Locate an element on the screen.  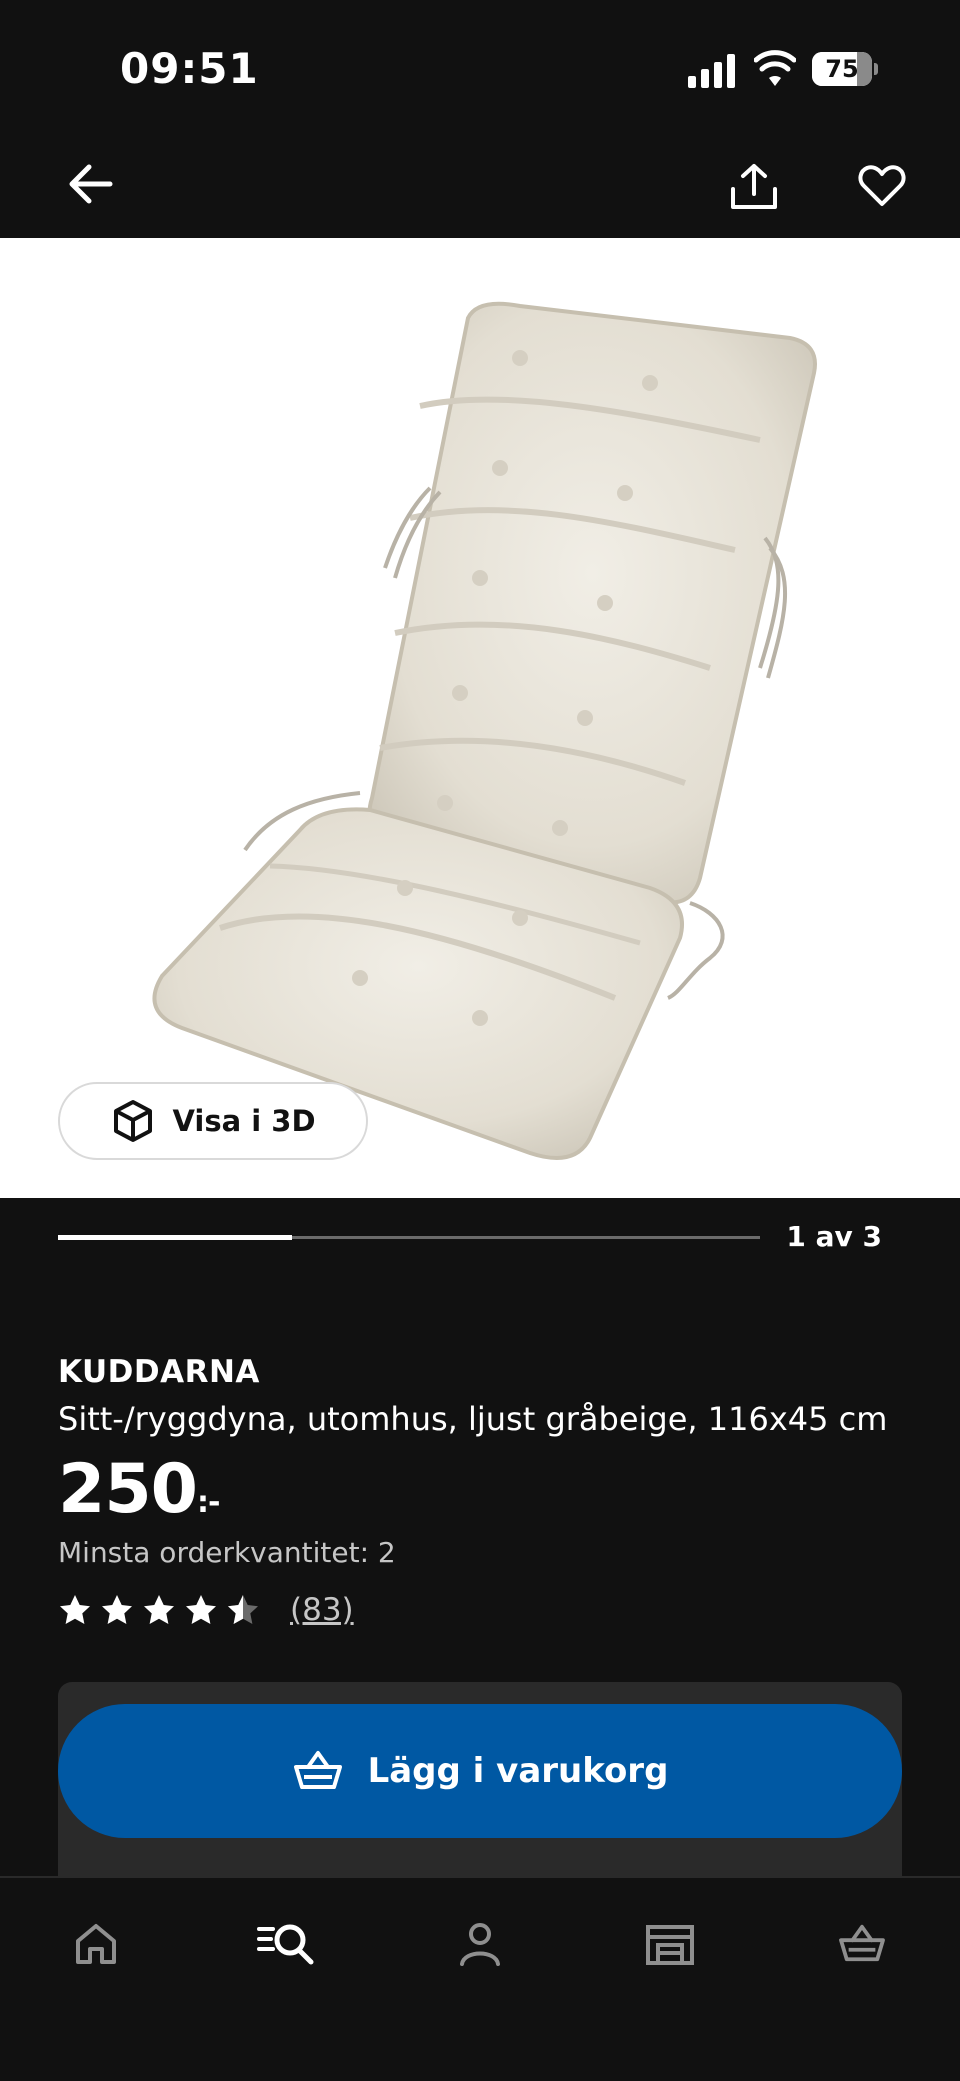
nav-home is located at coordinates (96, 1944).